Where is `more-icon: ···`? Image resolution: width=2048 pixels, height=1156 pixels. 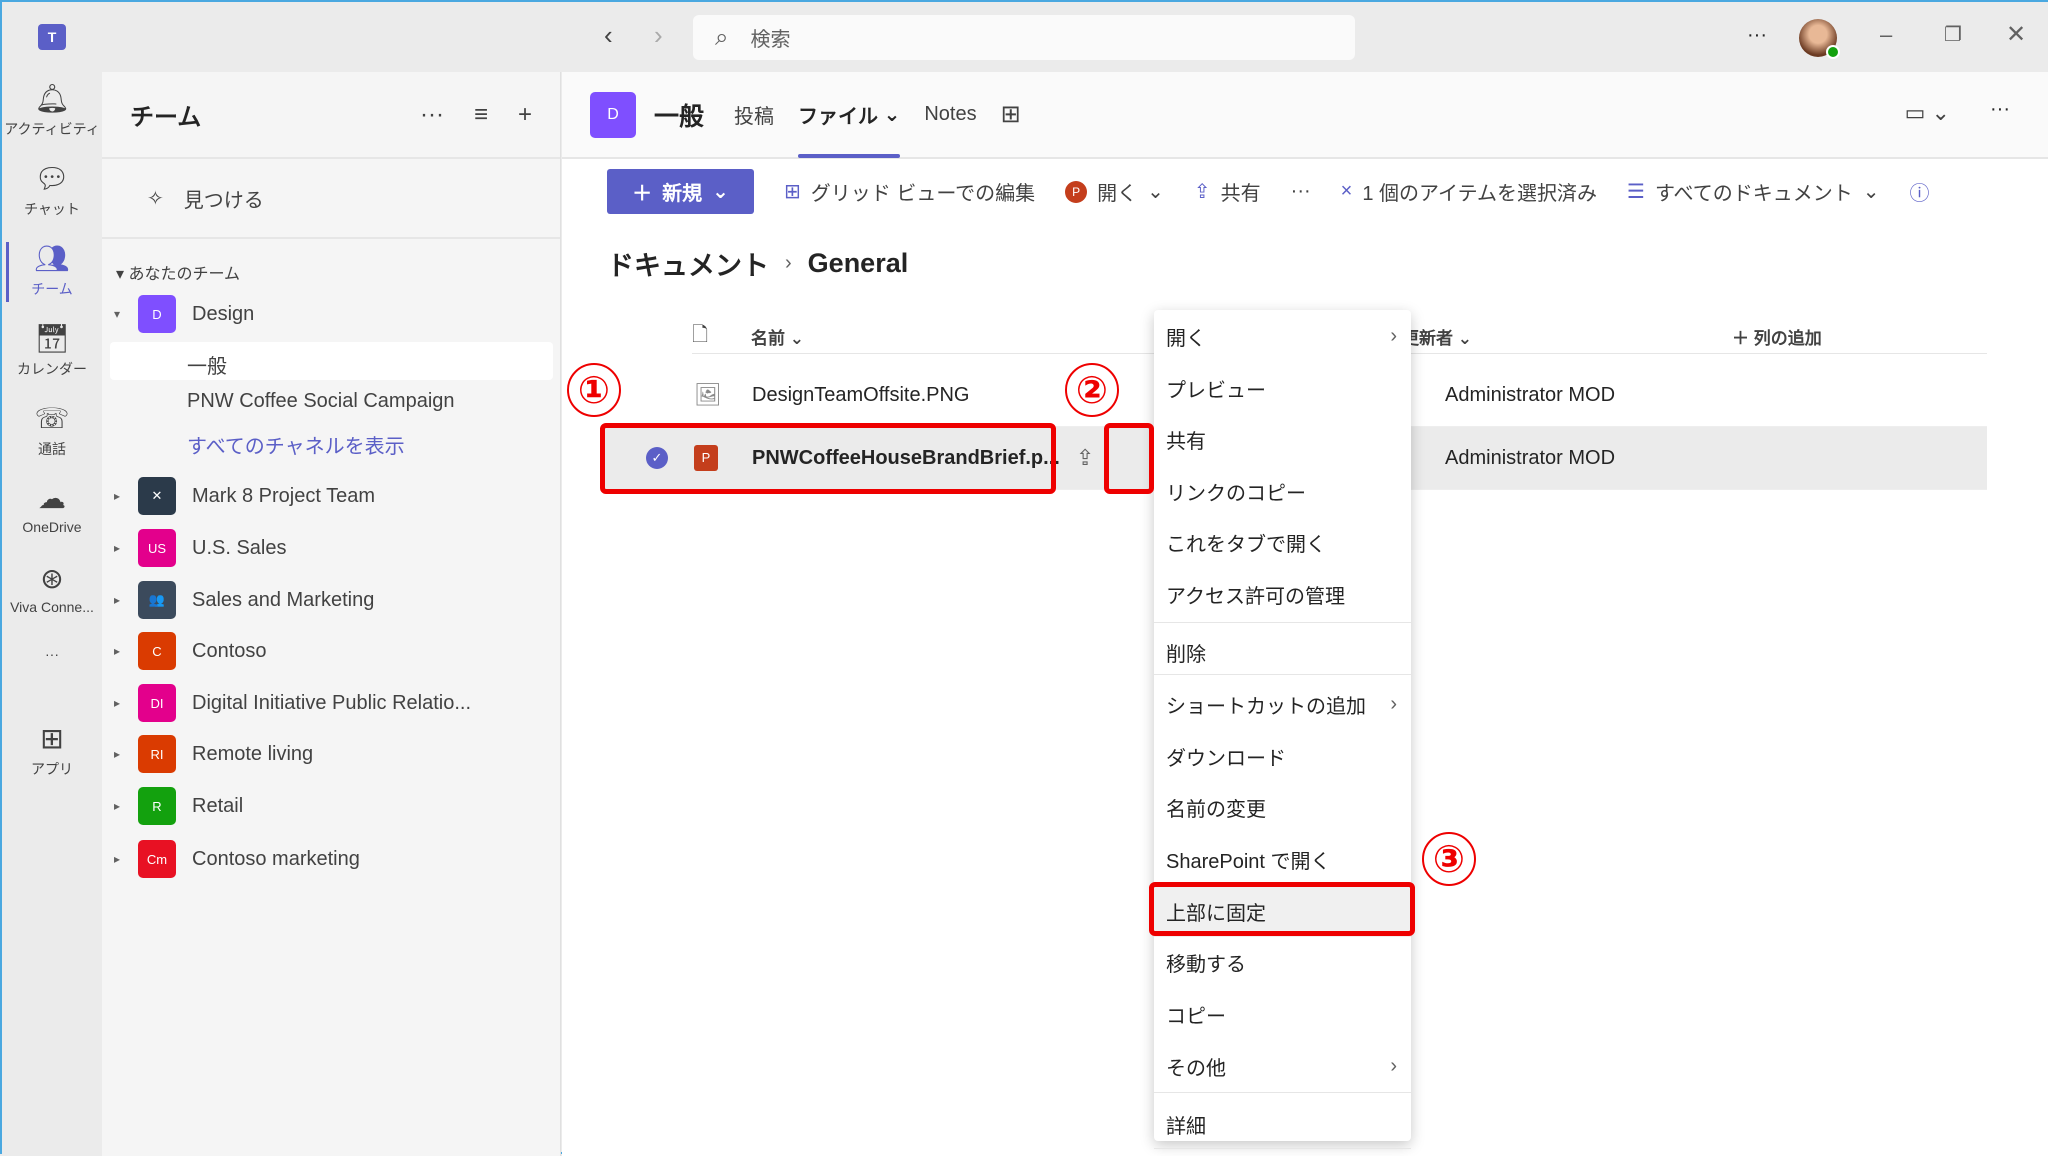
more-icon: ··· is located at coordinates (432, 115).